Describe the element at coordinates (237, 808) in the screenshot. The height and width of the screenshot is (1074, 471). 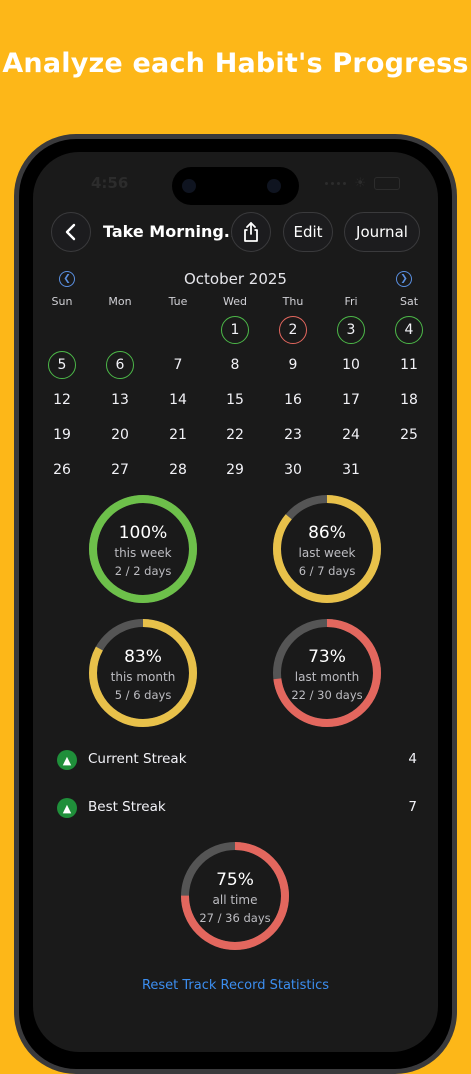
I see `best-streak-row: ▲ Best Streak 7` at that location.